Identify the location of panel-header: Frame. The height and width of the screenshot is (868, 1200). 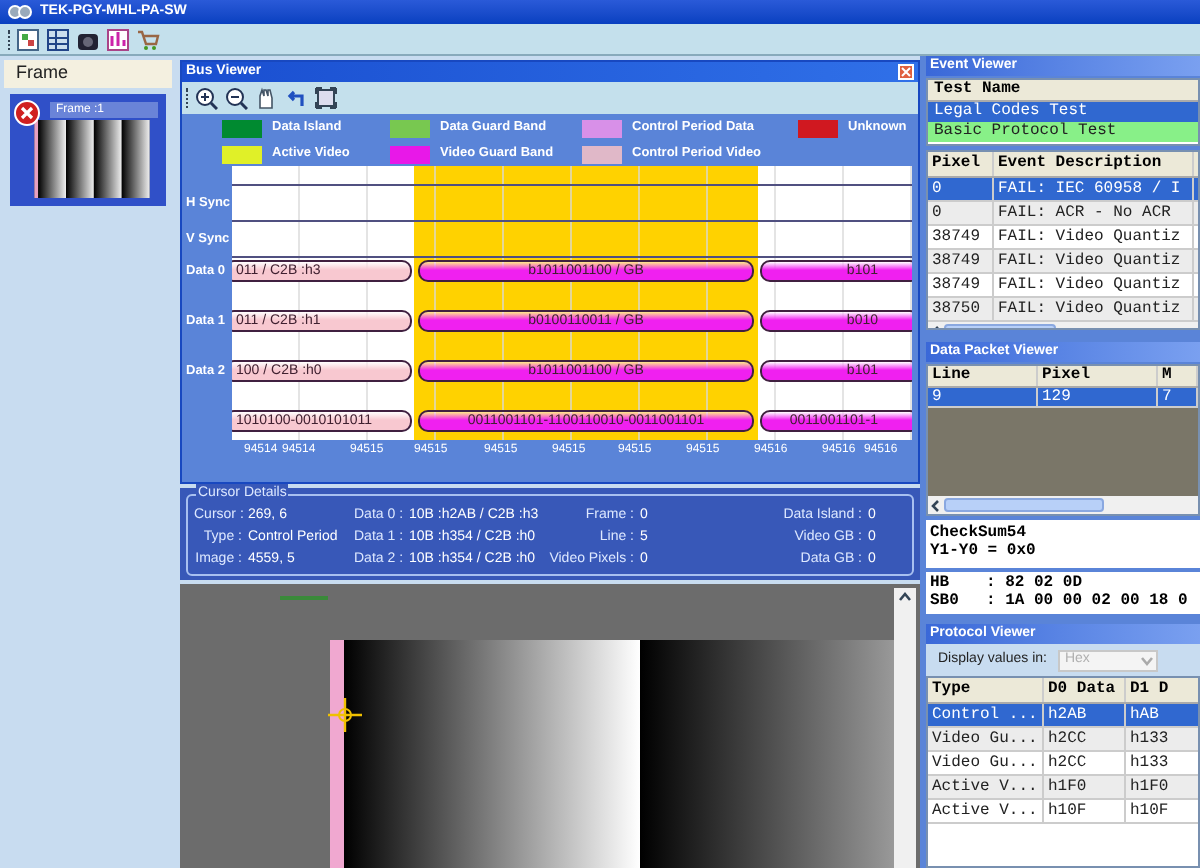
(88, 74).